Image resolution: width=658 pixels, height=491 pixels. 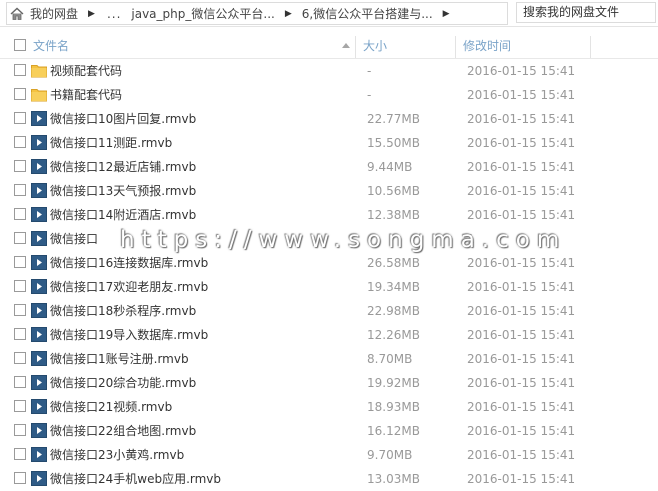 What do you see at coordinates (111, 143) in the screenshot?
I see `file-name: 微信接口11测距.rmvb` at bounding box center [111, 143].